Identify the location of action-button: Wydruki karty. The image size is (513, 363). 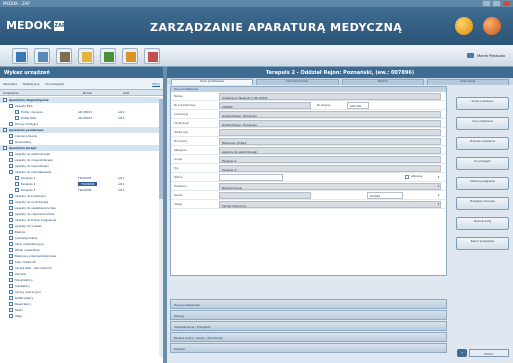
(482, 223).